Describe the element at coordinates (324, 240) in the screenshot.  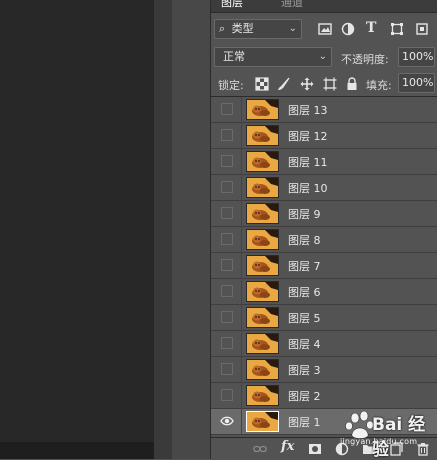
I see `layer-row: 图层 8` at that location.